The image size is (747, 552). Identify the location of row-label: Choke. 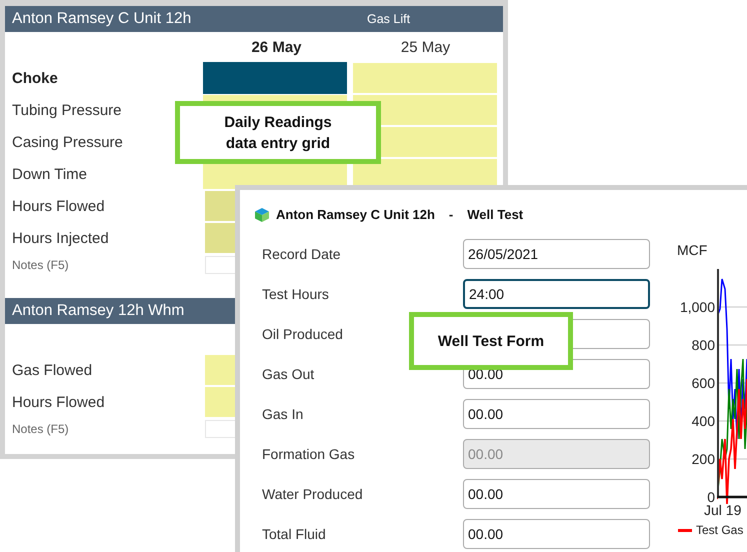
(35, 78).